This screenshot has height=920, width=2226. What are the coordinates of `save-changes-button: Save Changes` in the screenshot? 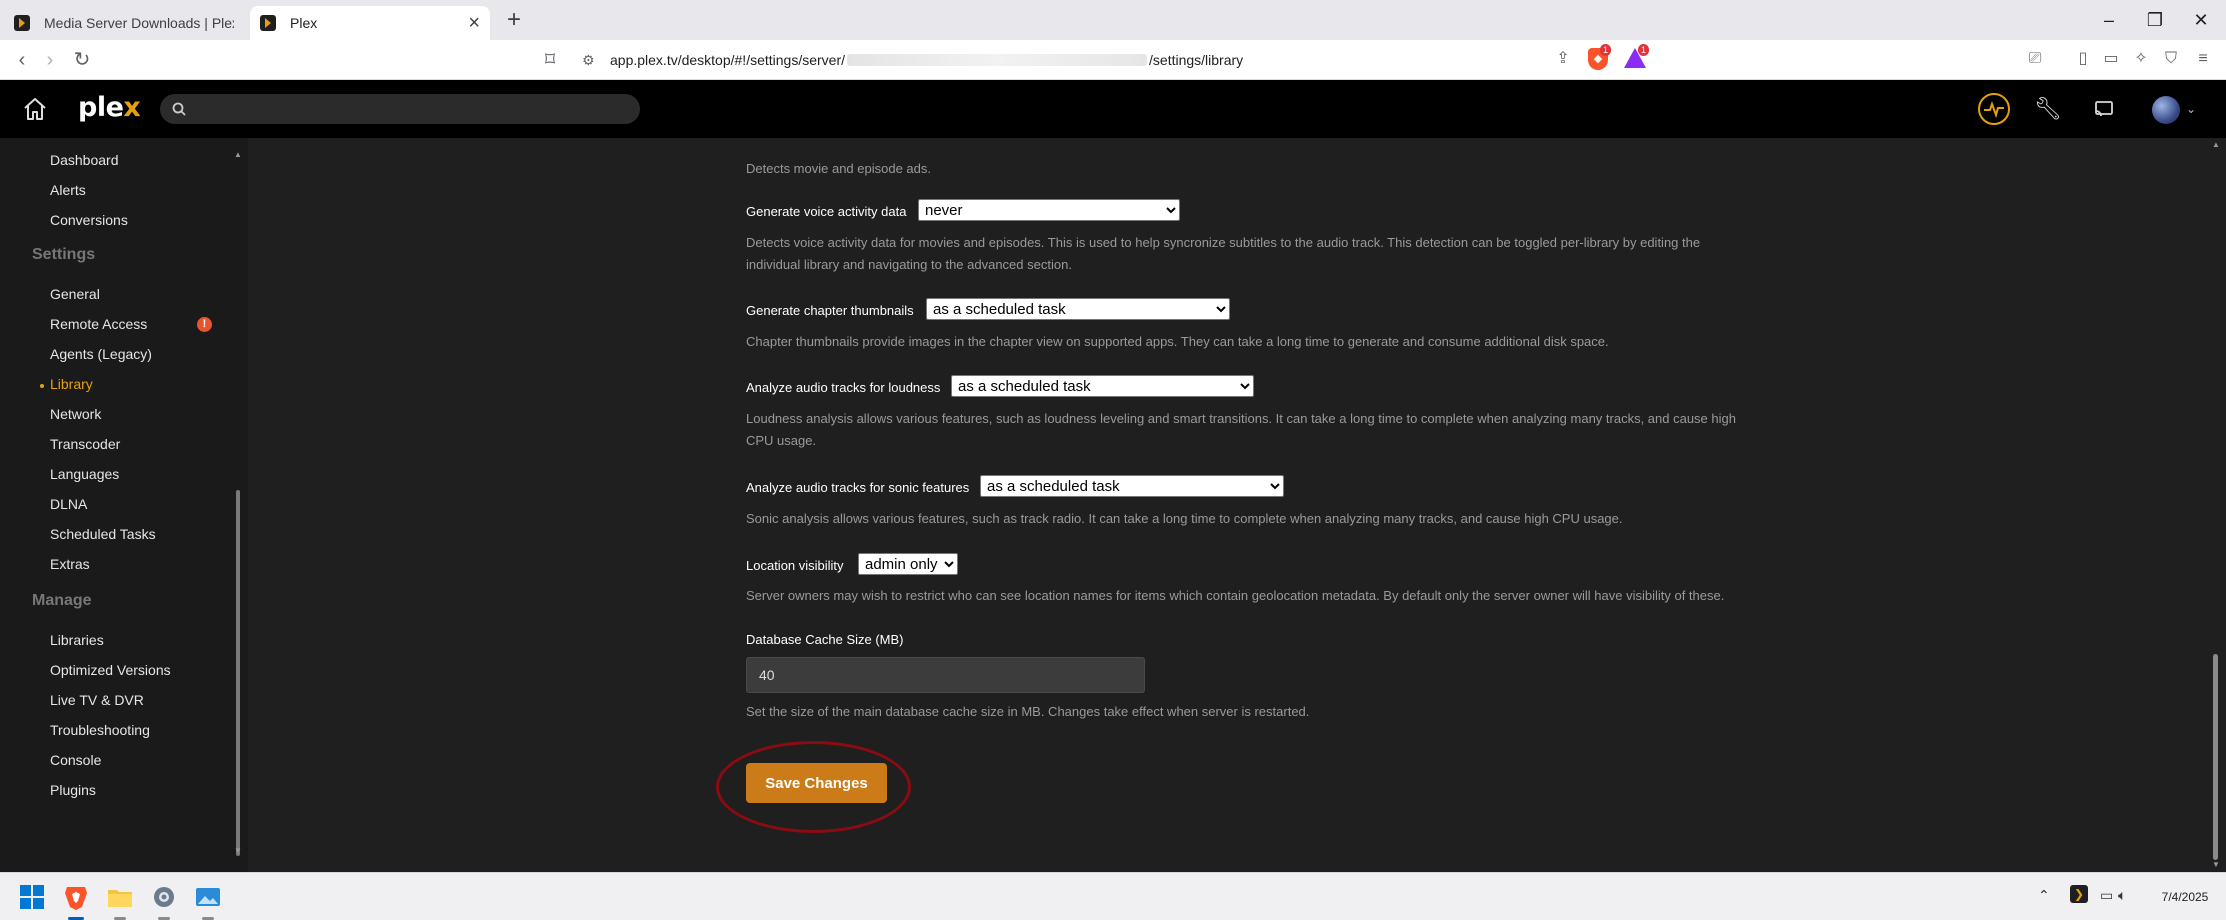 It's located at (816, 783).